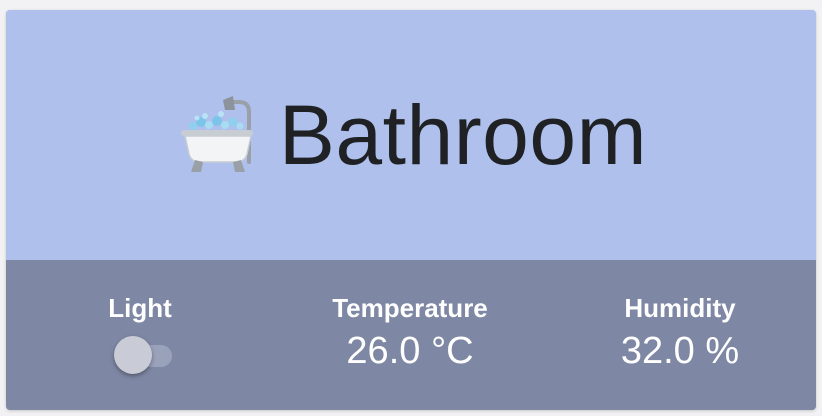 The width and height of the screenshot is (822, 416). I want to click on light-toggle, so click(140, 354).